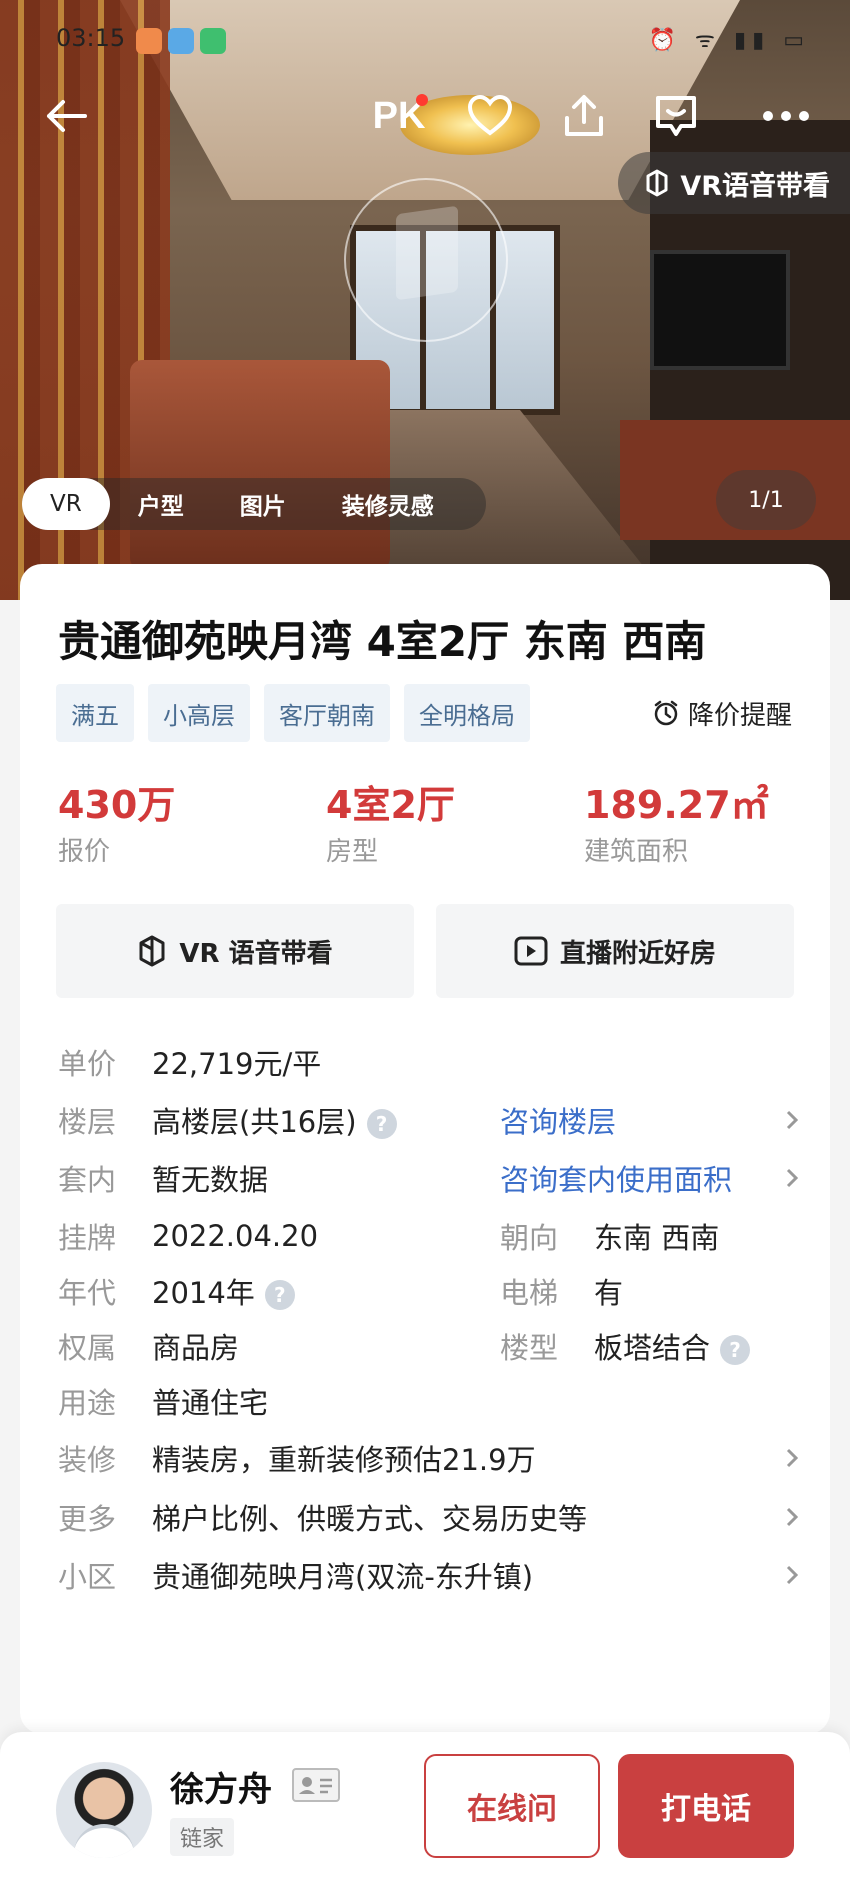 This screenshot has height=1889, width=850. Describe the element at coordinates (87, 1403) in the screenshot. I see `detail-key: 用途` at that location.